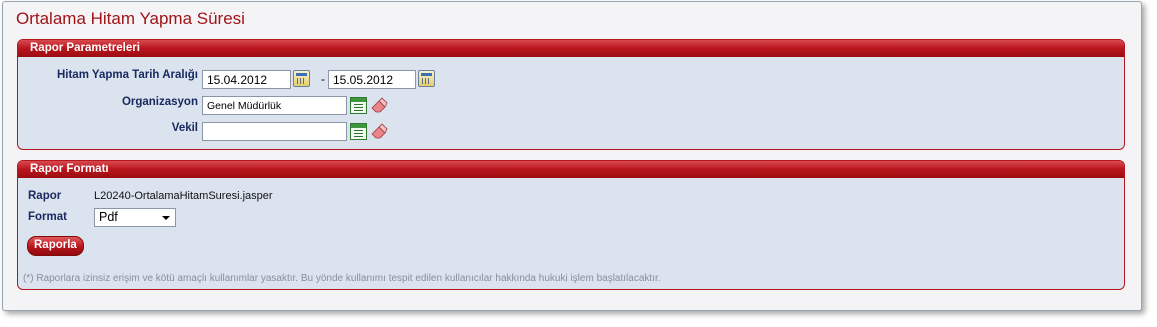  What do you see at coordinates (55, 246) in the screenshot?
I see `raporla-button: Raporla` at bounding box center [55, 246].